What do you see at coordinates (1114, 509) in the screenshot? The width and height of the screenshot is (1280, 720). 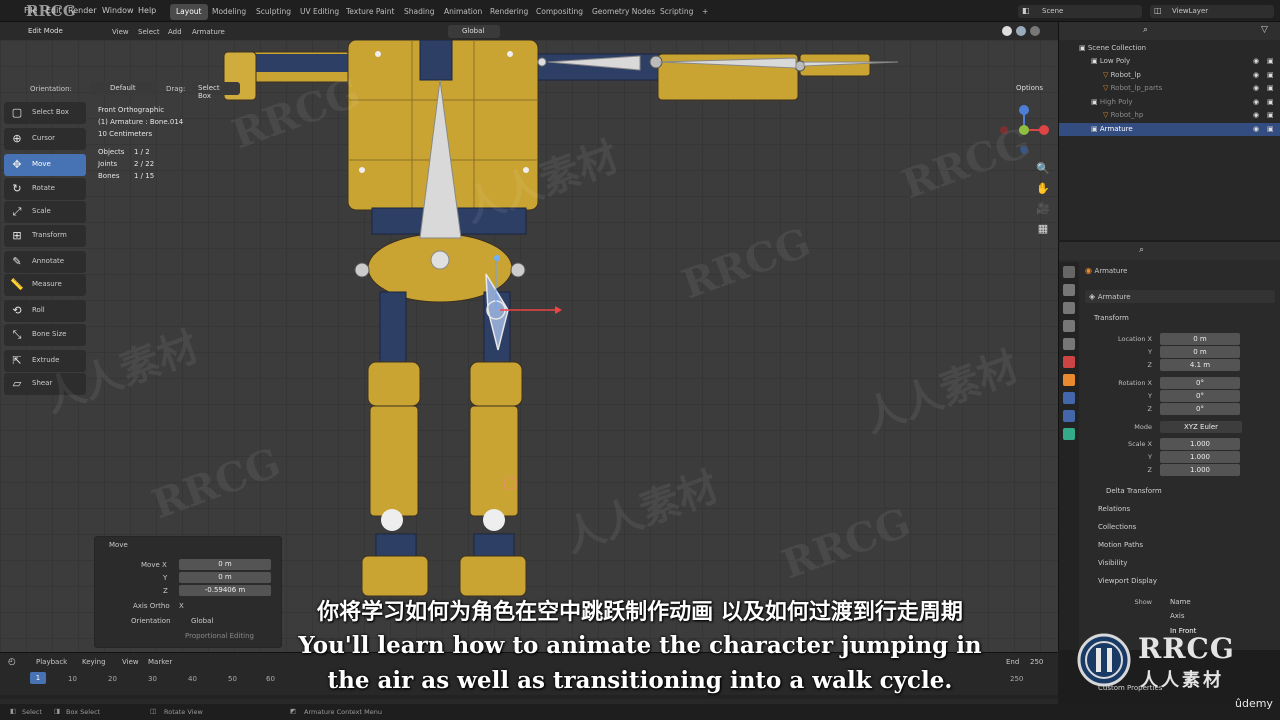 I see `relations-section: Relations` at bounding box center [1114, 509].